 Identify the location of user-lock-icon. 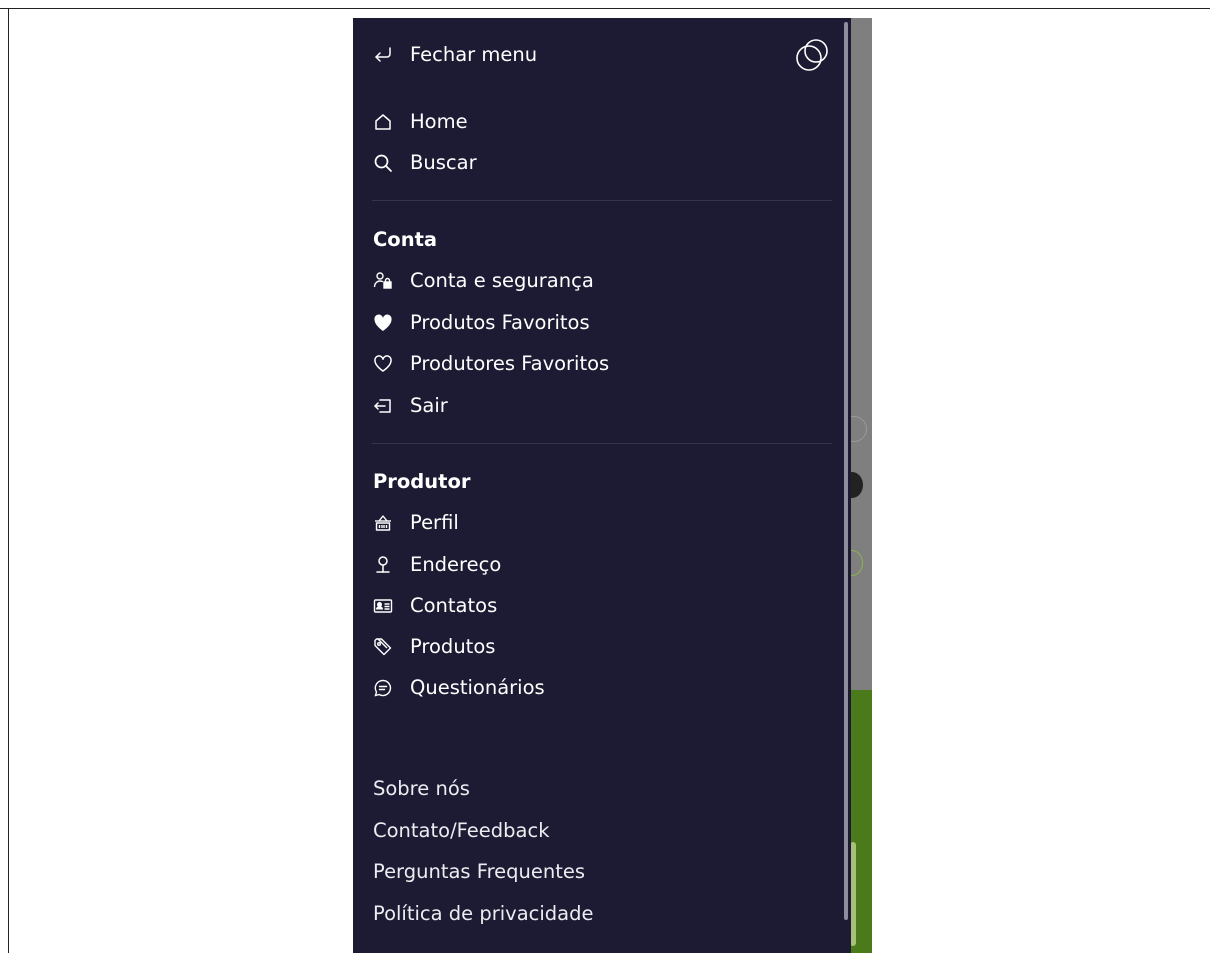
(386, 281).